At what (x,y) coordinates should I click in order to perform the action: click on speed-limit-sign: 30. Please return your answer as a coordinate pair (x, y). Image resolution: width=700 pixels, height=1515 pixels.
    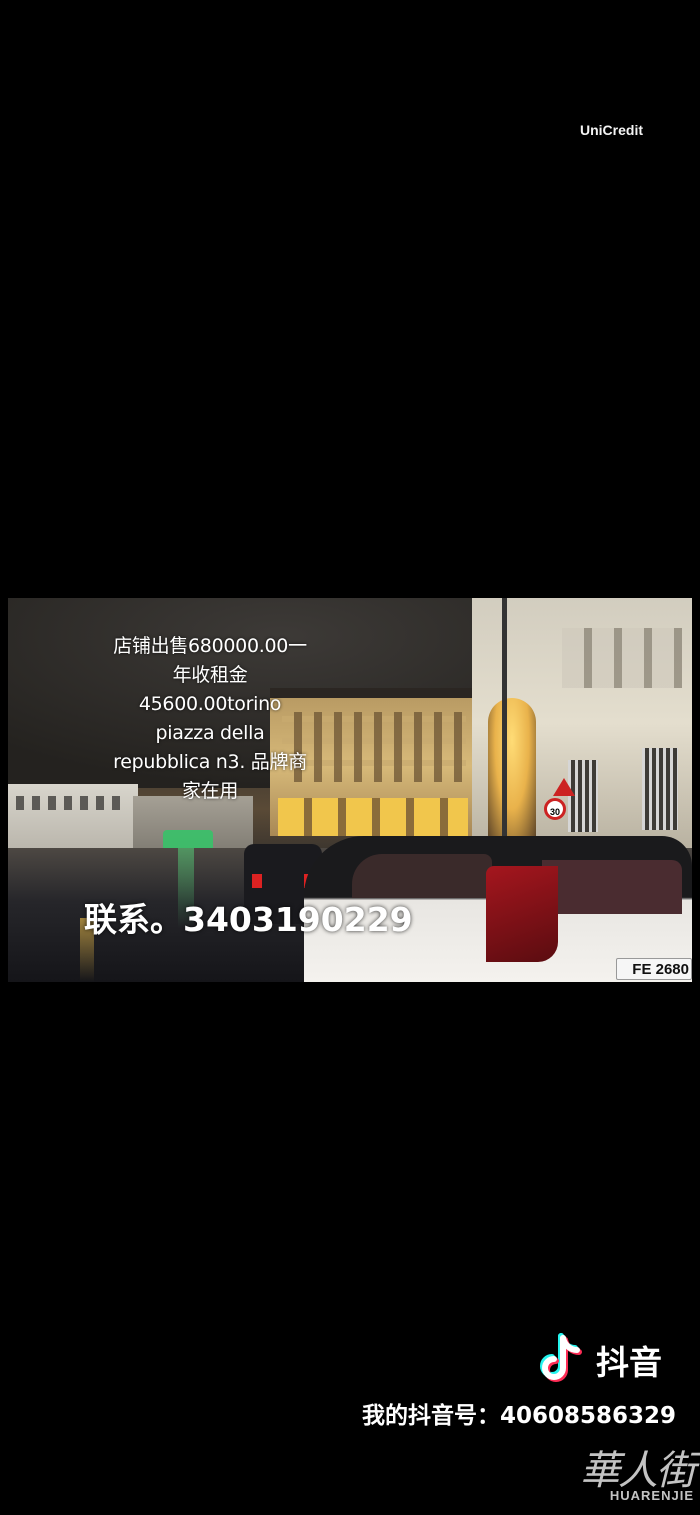
    Looking at the image, I should click on (555, 809).